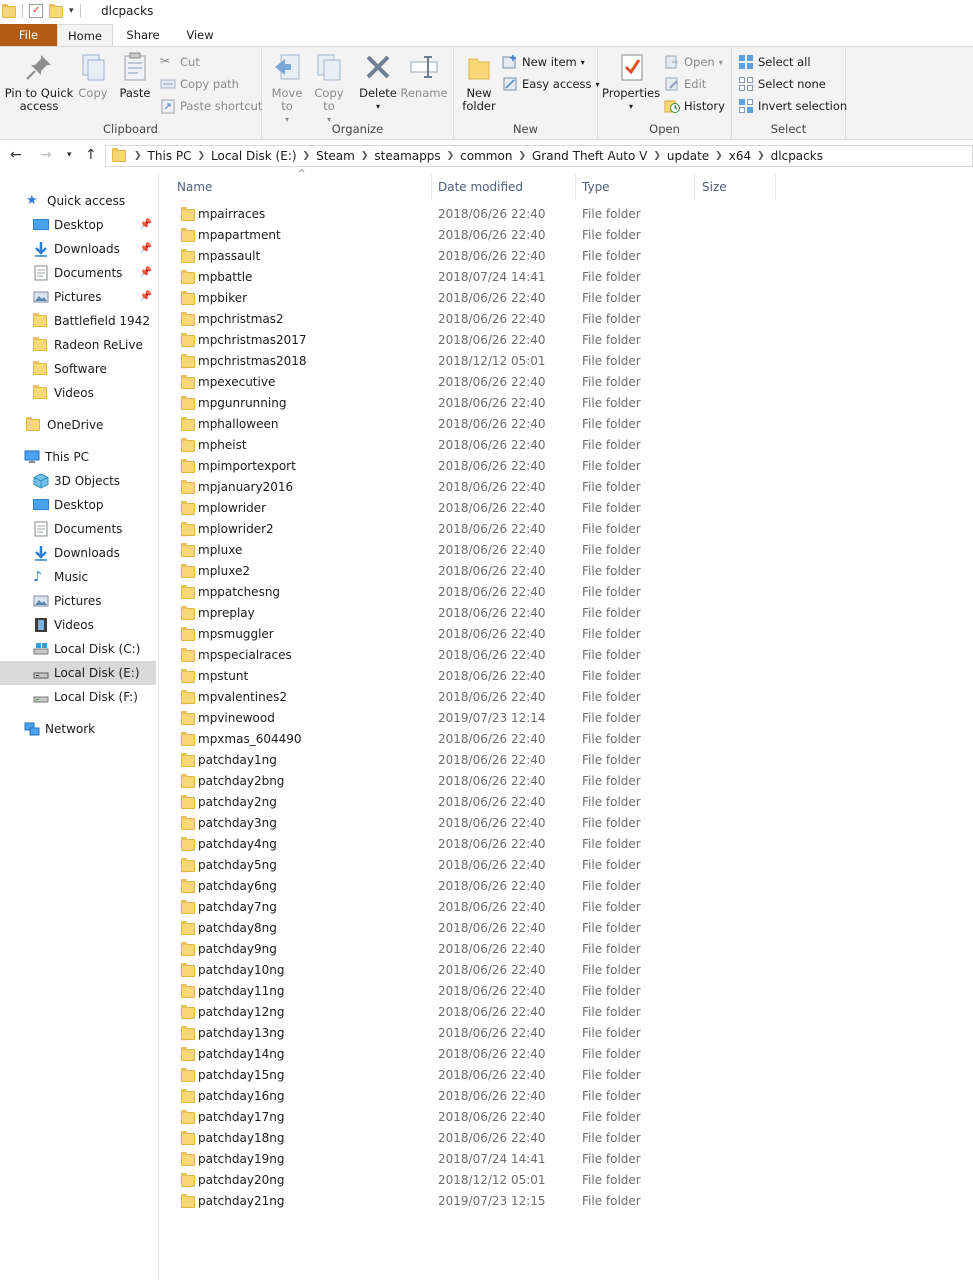  I want to click on nav-pc-documents: Documents, so click(78, 529).